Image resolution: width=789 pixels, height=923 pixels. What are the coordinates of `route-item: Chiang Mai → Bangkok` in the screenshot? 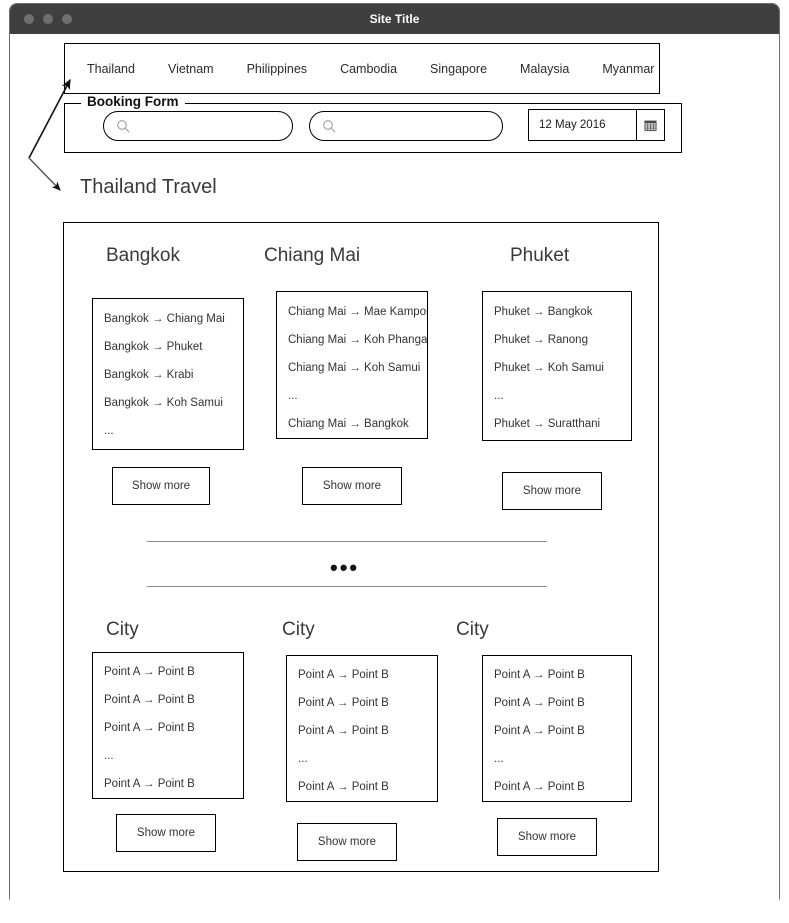 It's located at (348, 424).